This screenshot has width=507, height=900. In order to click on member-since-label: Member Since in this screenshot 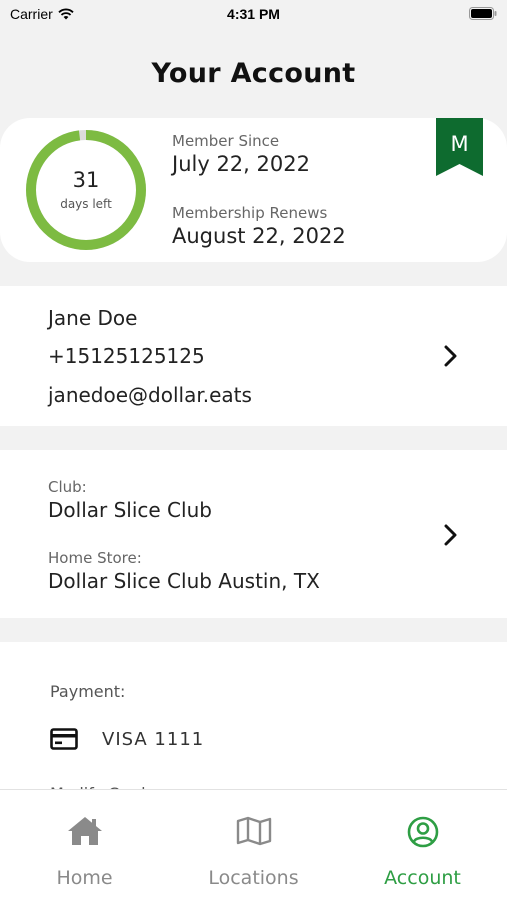, I will do `click(226, 141)`.